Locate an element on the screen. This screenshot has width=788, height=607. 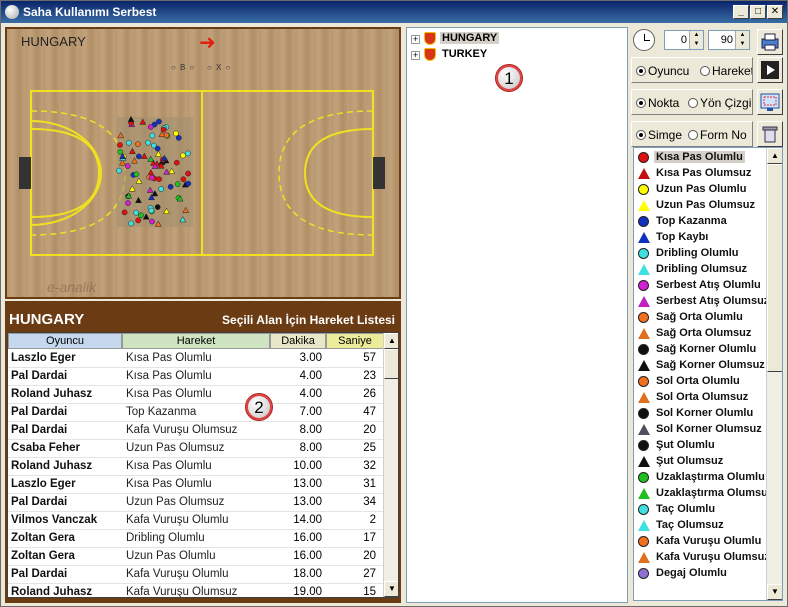
legend-item: Şut Olumsuz is located at coordinates (701, 462).